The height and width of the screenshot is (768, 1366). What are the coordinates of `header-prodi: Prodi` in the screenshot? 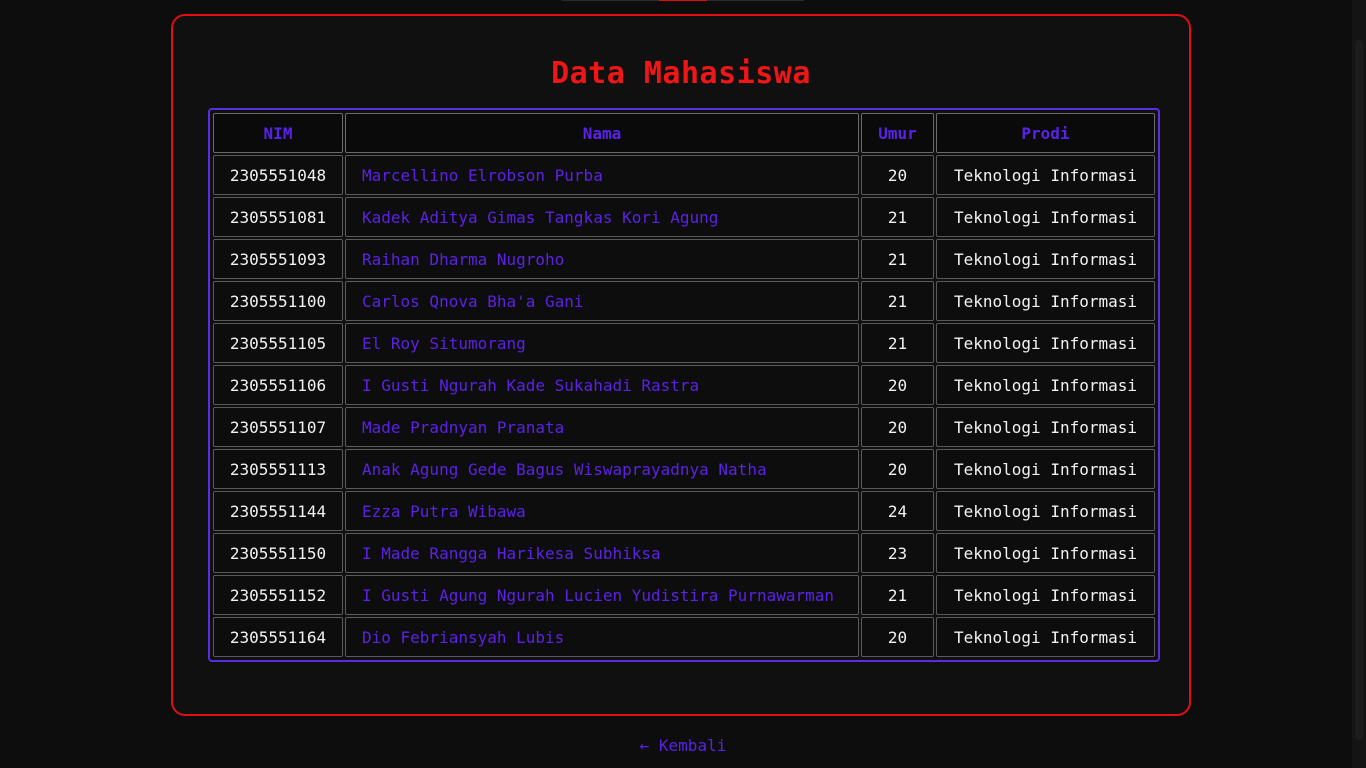 It's located at (1045, 133).